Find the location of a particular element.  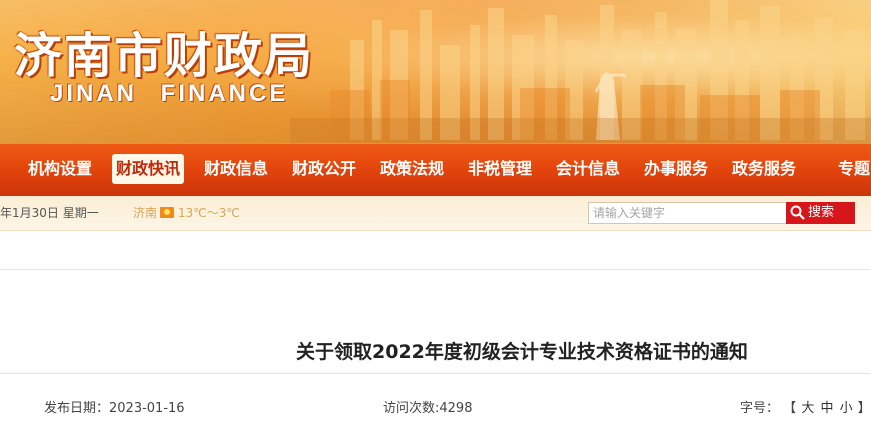

search-button-label: 搜索 is located at coordinates (821, 212).